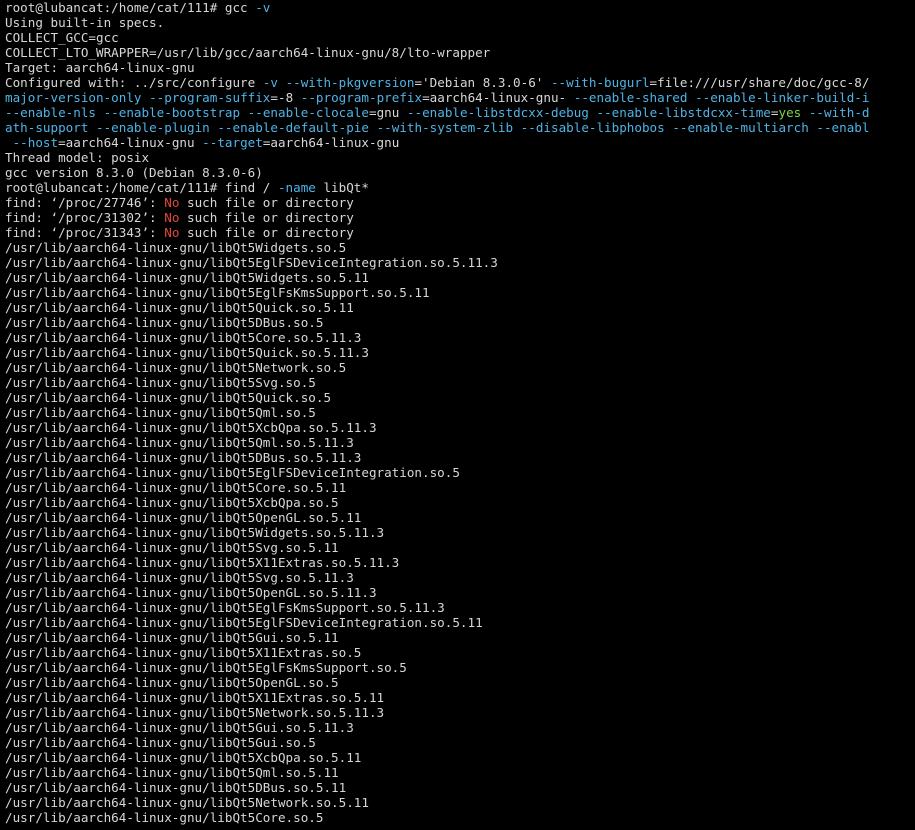  What do you see at coordinates (62, 37) in the screenshot?
I see `terminal-text-segment: COLLECT_GCC=gcc` at bounding box center [62, 37].